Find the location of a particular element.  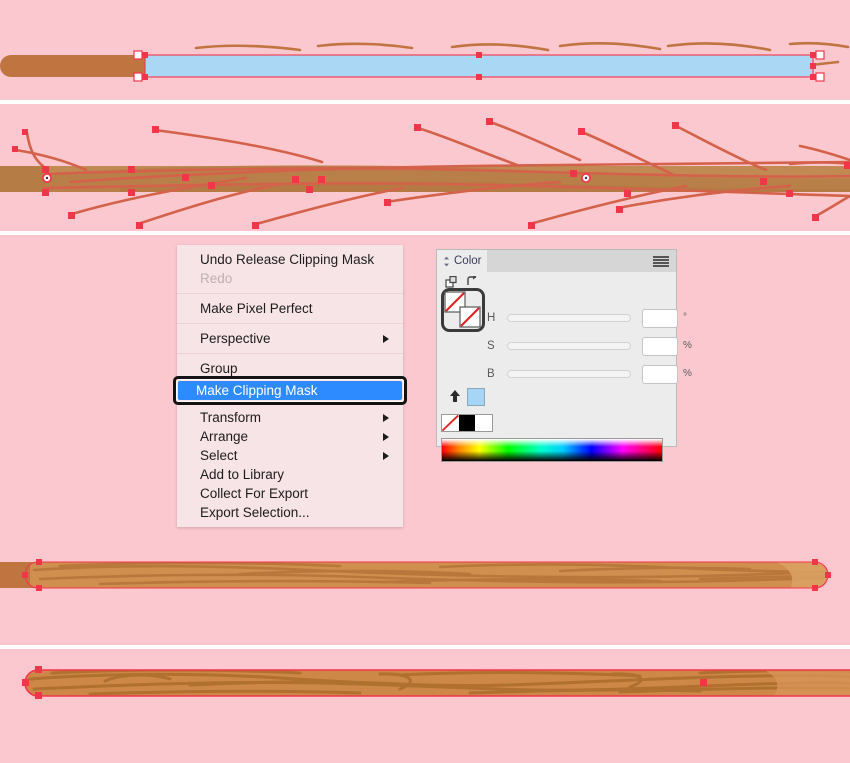

slider-label-s: S is located at coordinates (491, 346).